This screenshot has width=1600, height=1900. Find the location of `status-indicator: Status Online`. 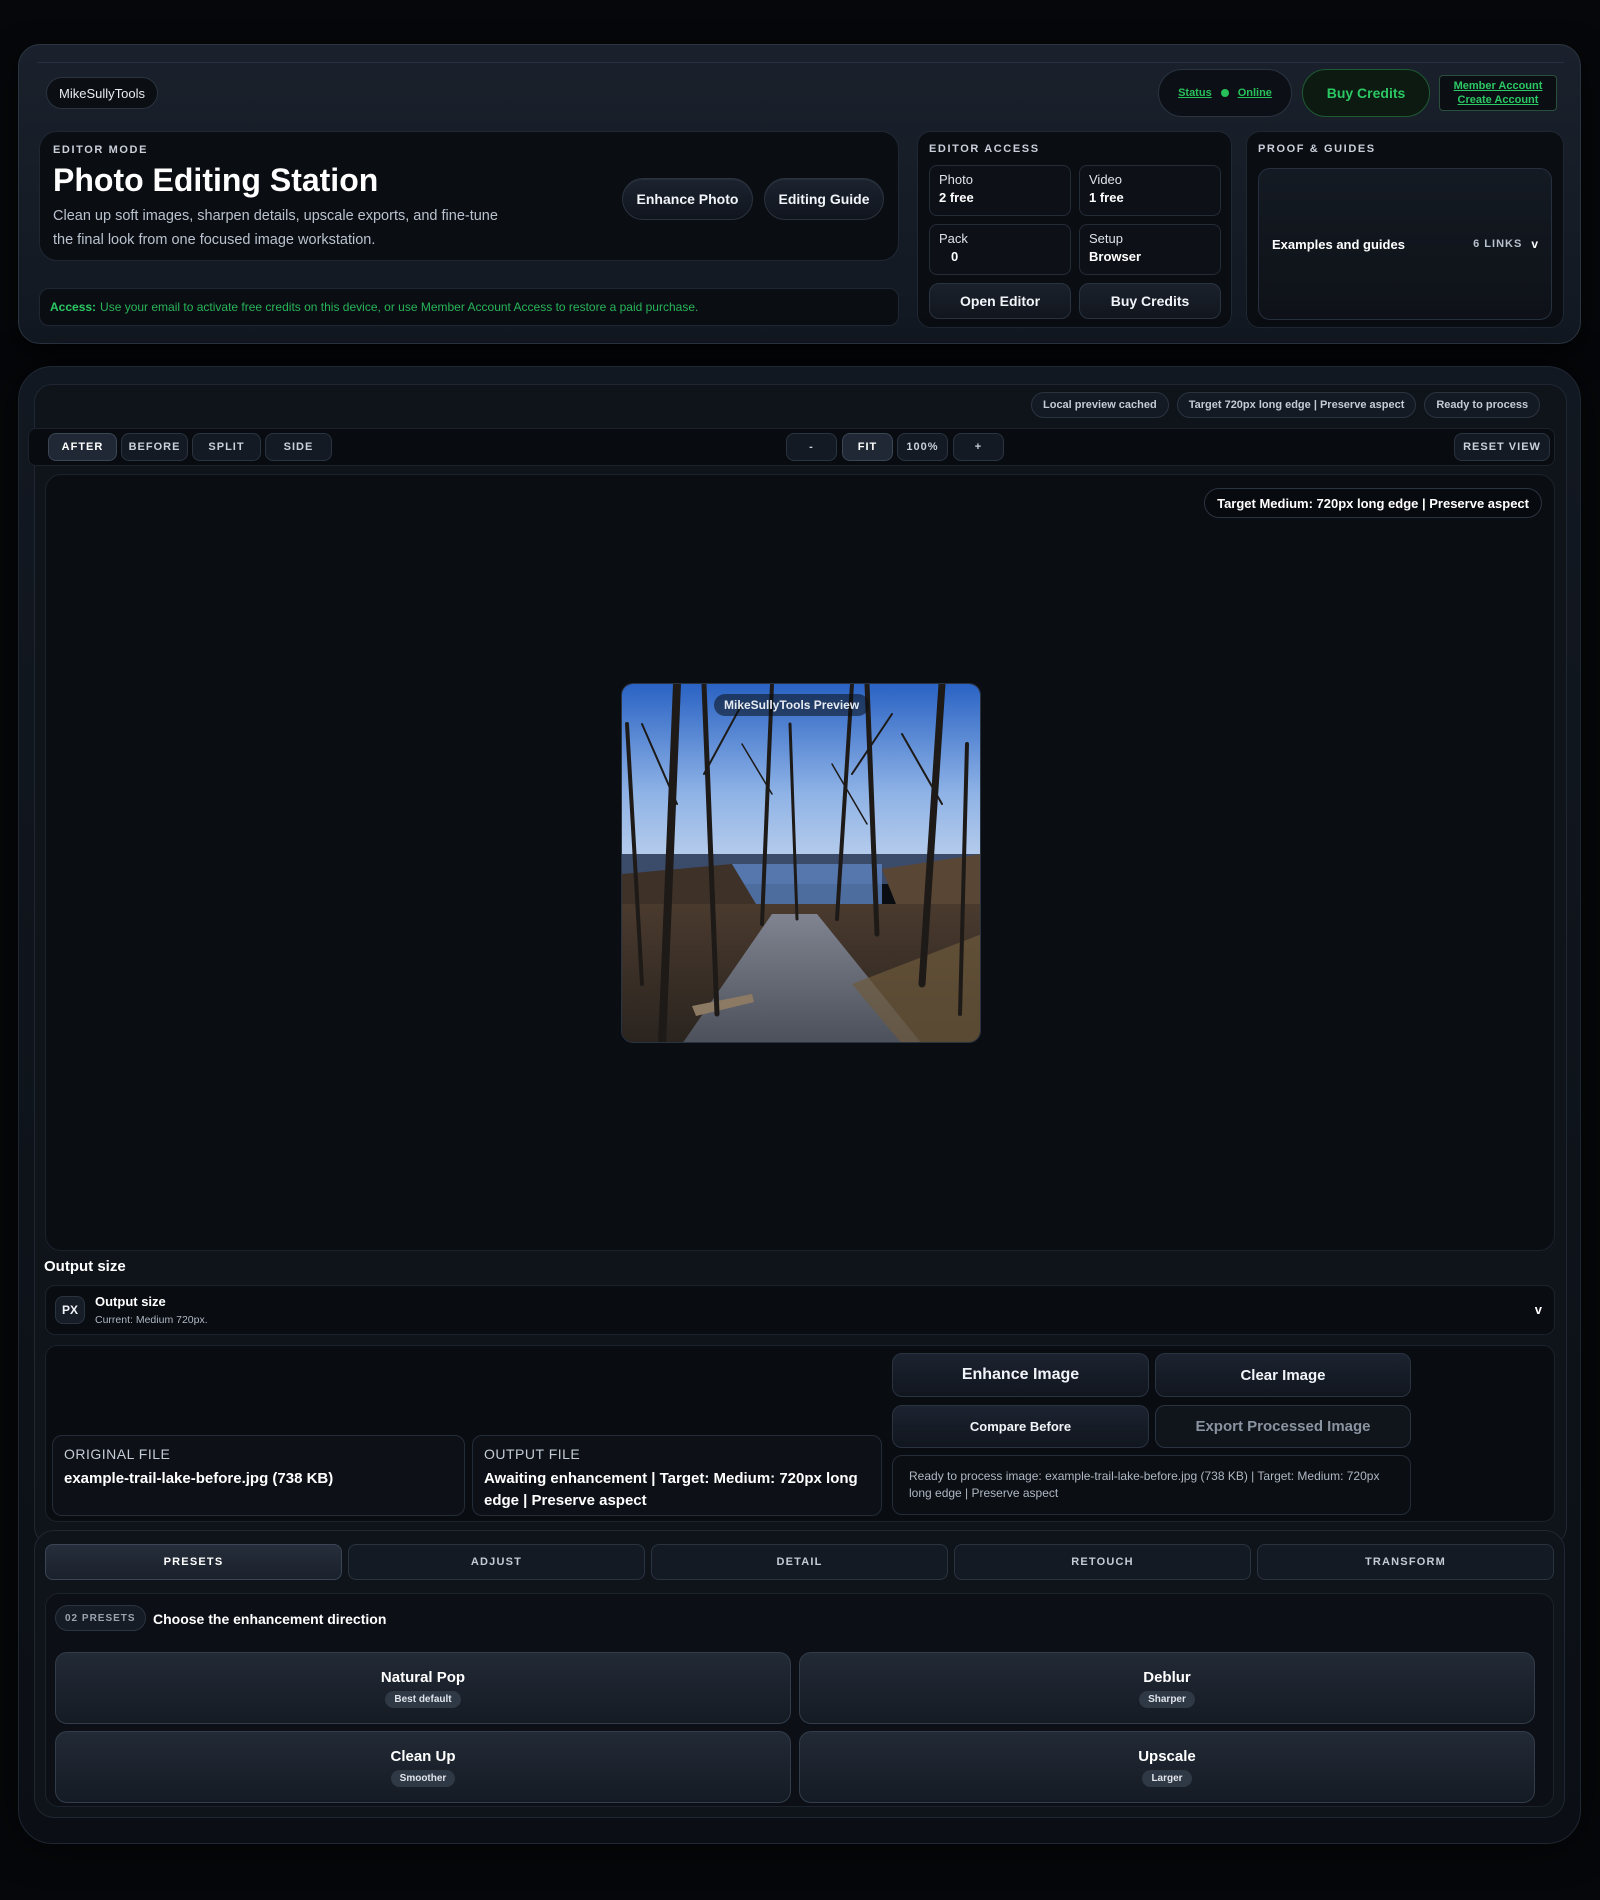

status-indicator: Status Online is located at coordinates (1225, 93).